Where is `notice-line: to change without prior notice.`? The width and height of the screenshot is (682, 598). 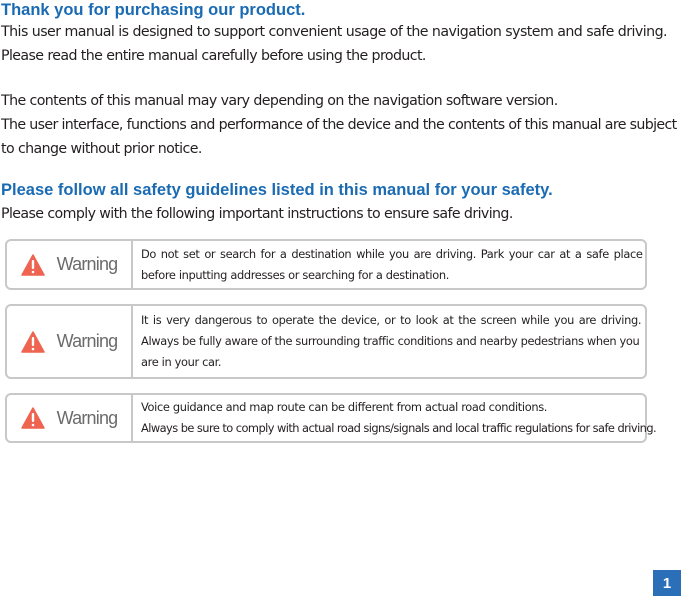 notice-line: to change without prior notice. is located at coordinates (101, 149).